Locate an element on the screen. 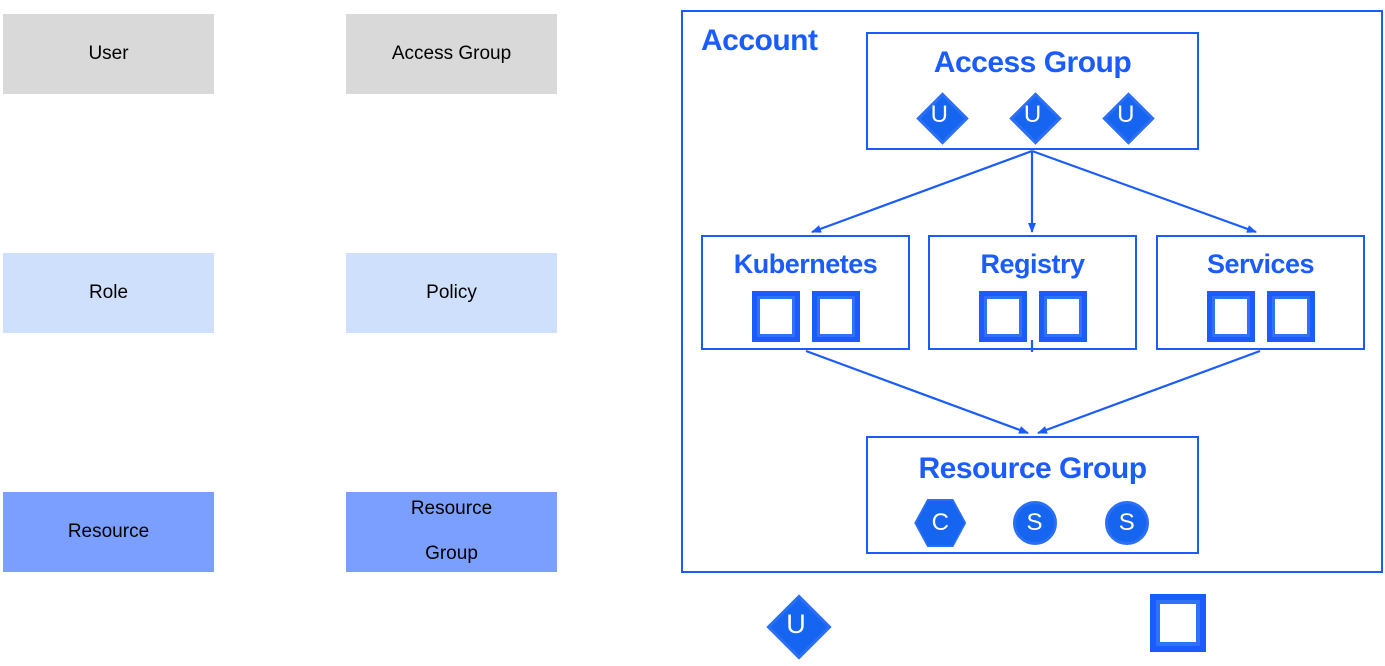 The height and width of the screenshot is (666, 1385). legend-box-resource-group: Resource Group is located at coordinates (451, 532).